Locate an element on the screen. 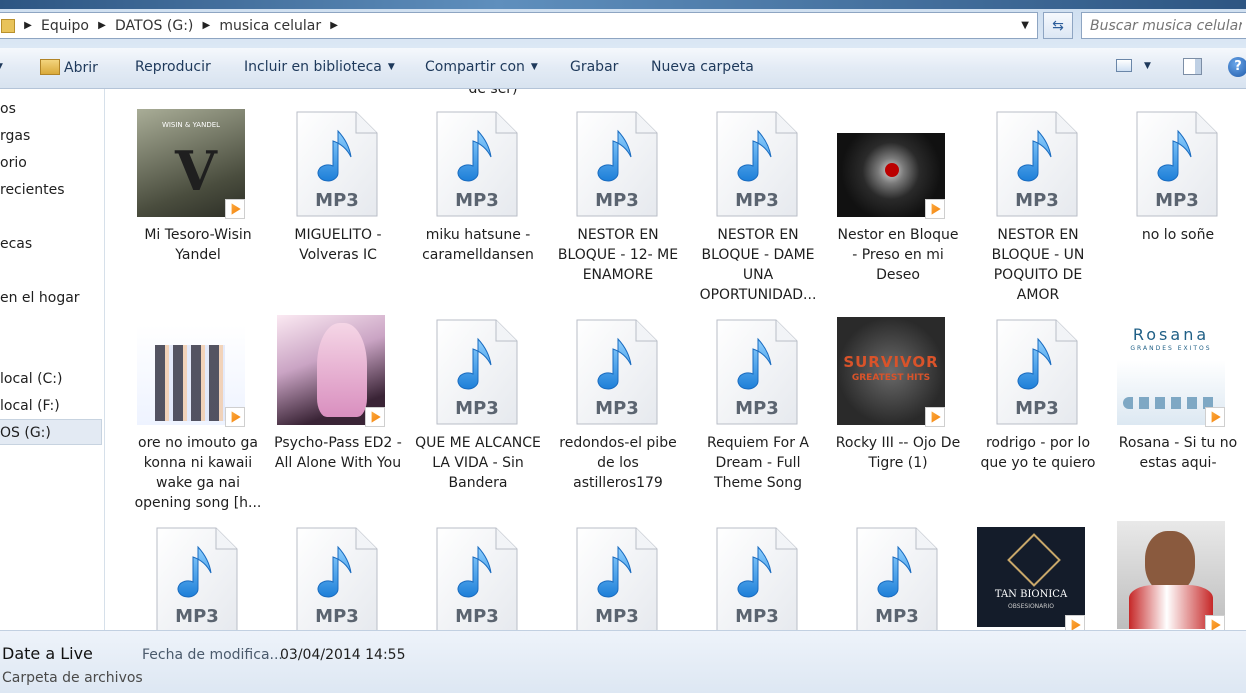  nav-item-desktop: orio is located at coordinates (13, 163).